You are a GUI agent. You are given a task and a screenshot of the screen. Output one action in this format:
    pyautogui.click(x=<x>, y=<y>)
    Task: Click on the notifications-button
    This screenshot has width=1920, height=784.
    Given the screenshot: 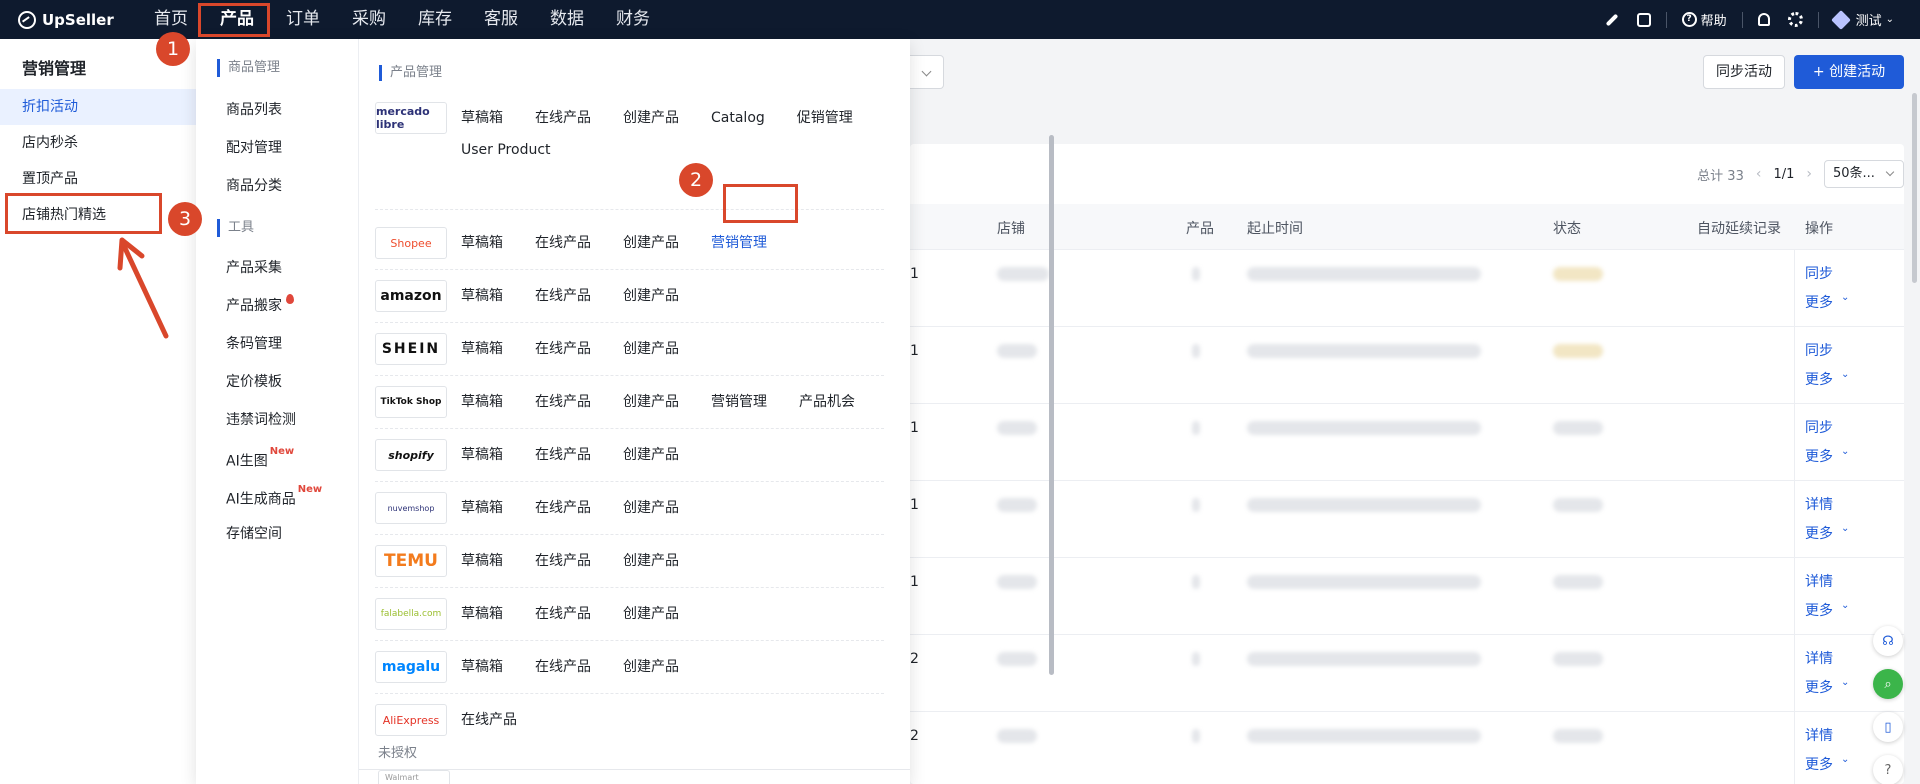 What is the action you would take?
    pyautogui.click(x=1763, y=19)
    